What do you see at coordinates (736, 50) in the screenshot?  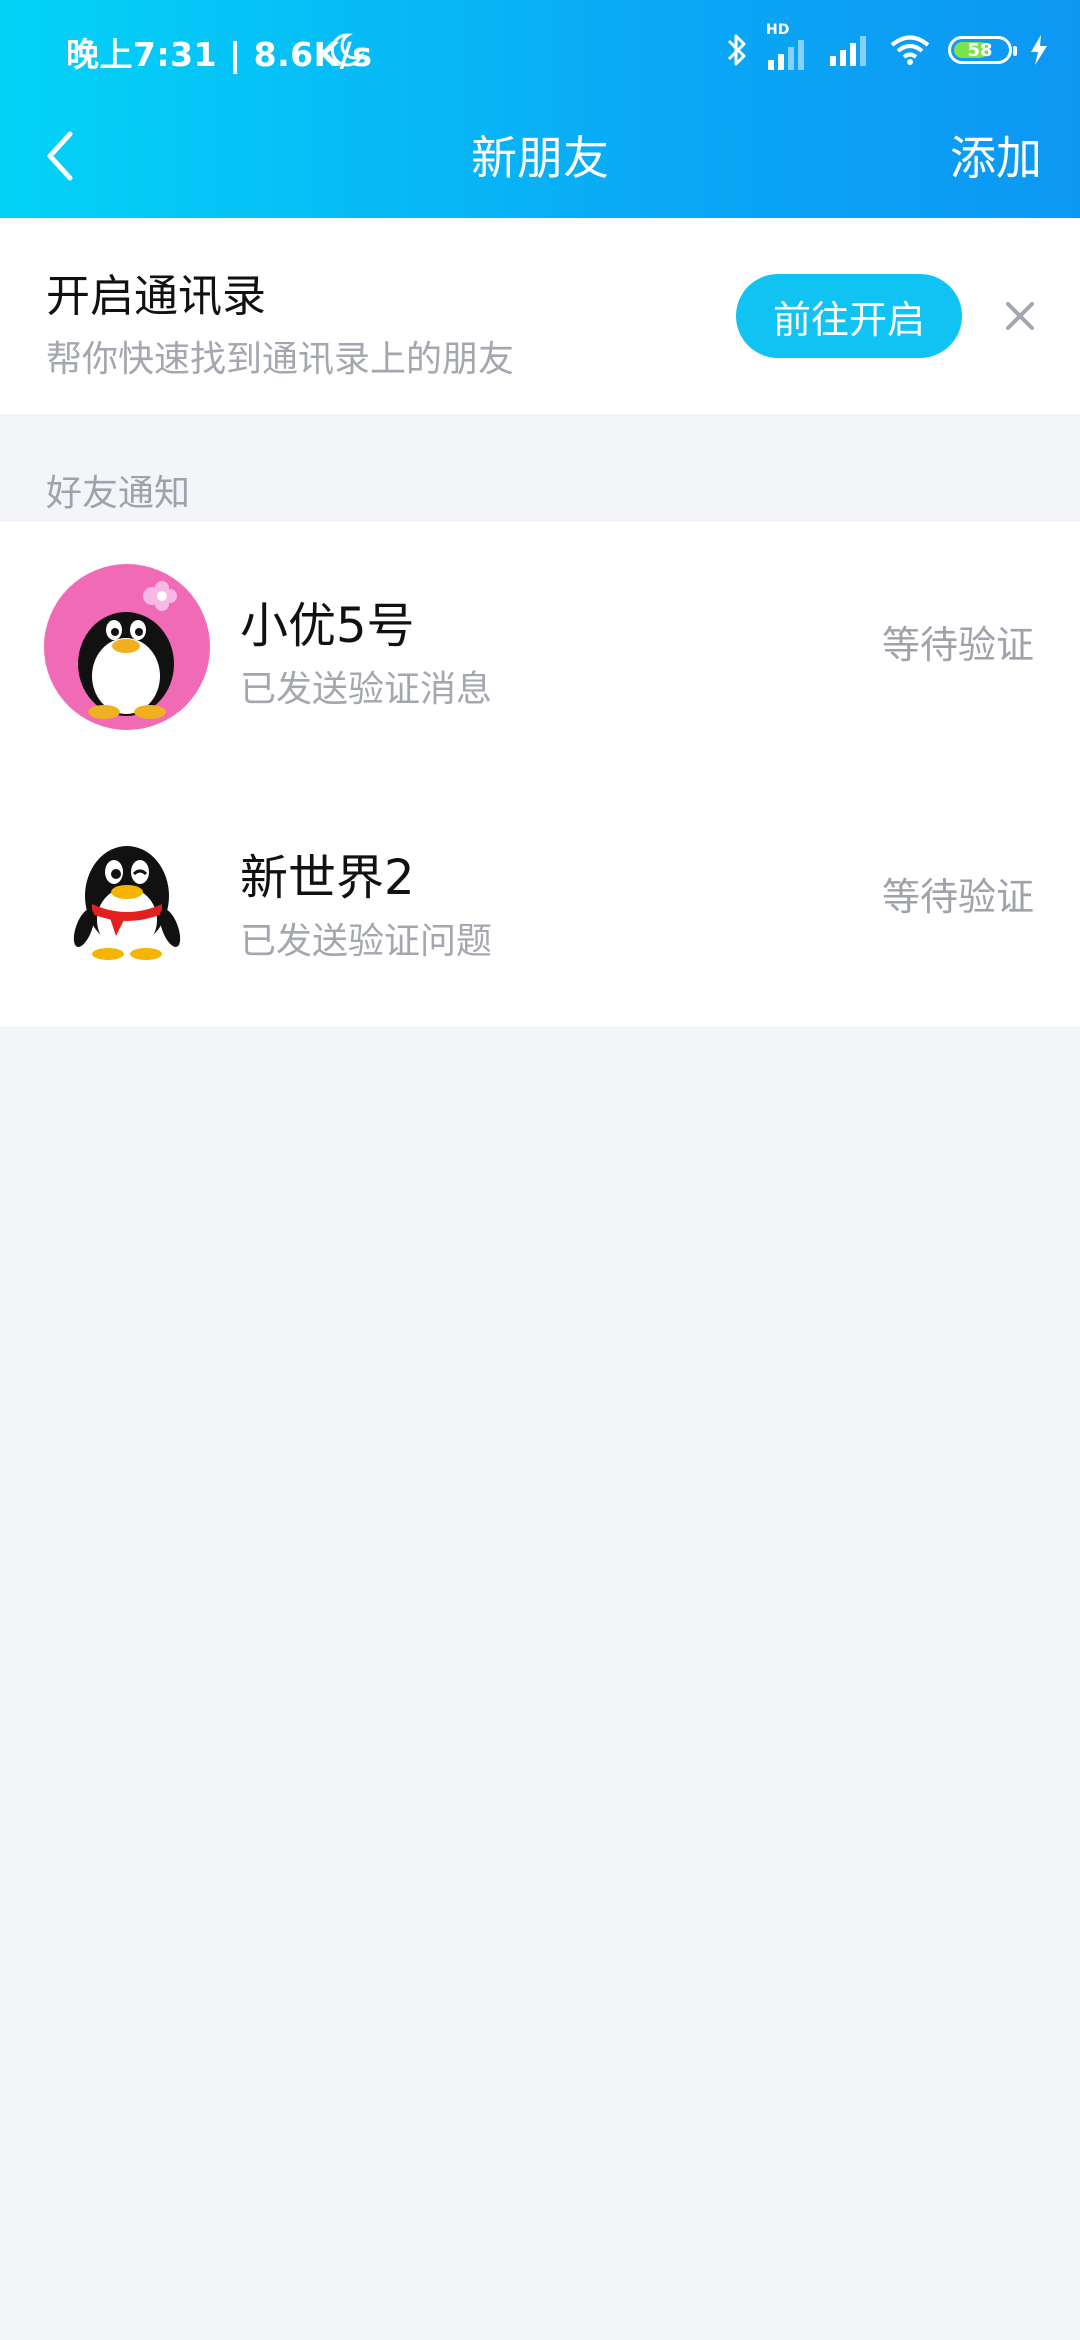 I see `bluetooth-icon` at bounding box center [736, 50].